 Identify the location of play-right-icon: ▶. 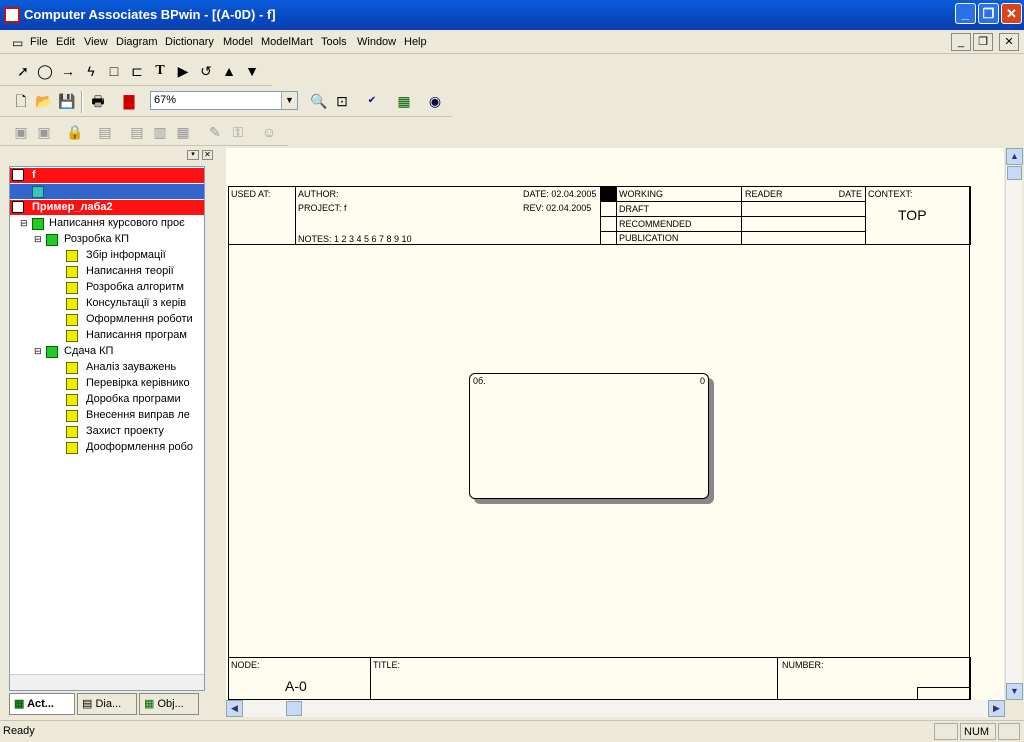
(183, 71).